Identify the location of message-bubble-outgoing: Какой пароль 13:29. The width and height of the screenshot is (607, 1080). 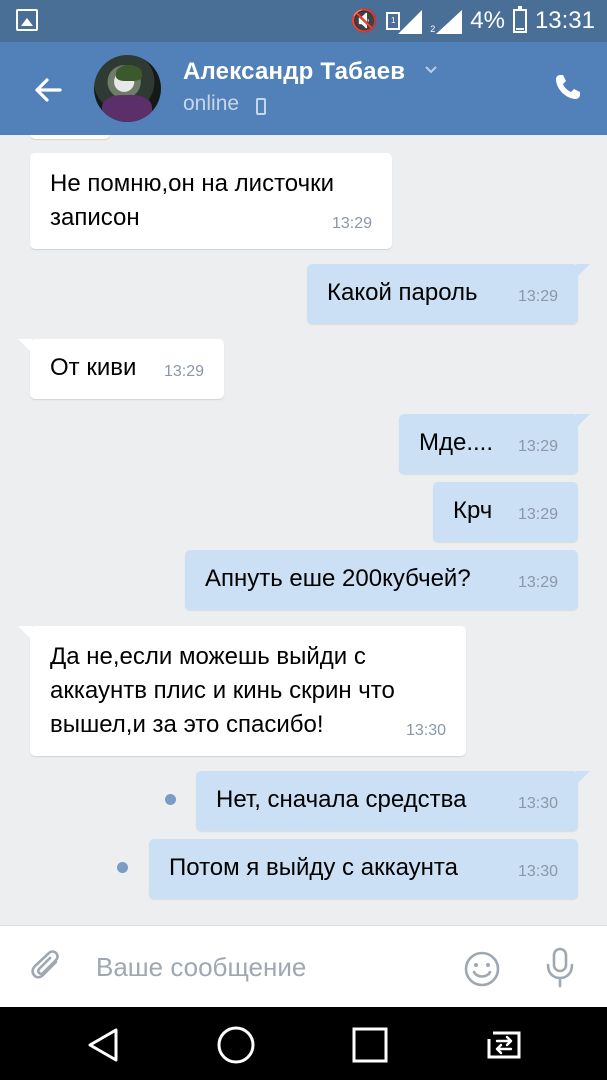
(448, 294).